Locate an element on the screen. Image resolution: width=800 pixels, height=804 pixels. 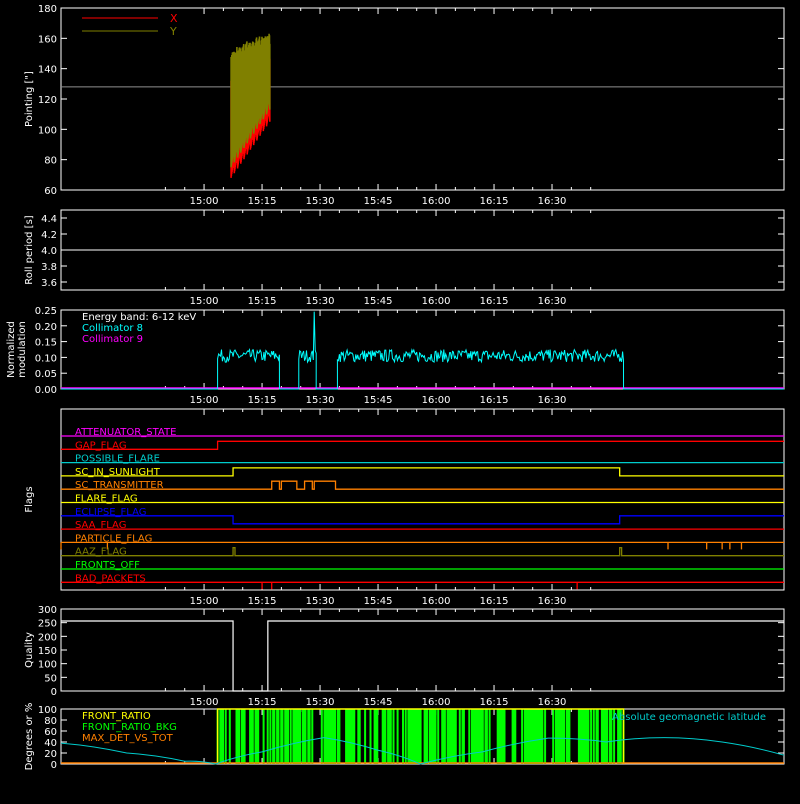
ratios-legend-label: FRONT_RATIO_BKG is located at coordinates (129, 727).